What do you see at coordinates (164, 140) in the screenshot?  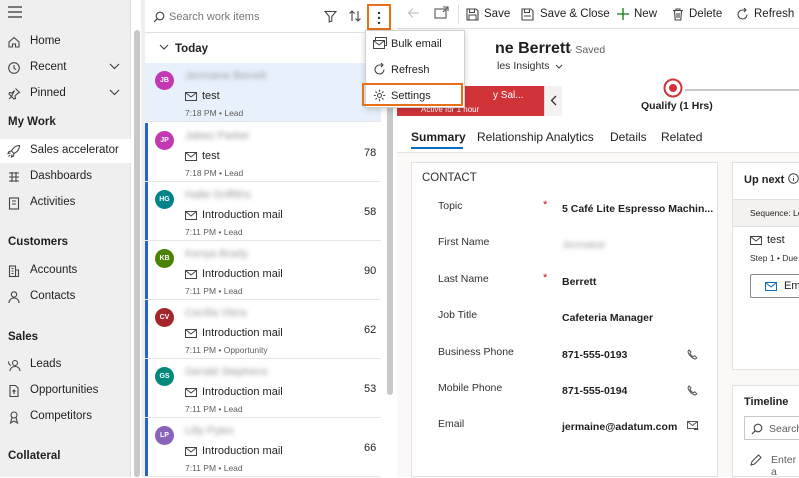 I see `avatar: JP` at bounding box center [164, 140].